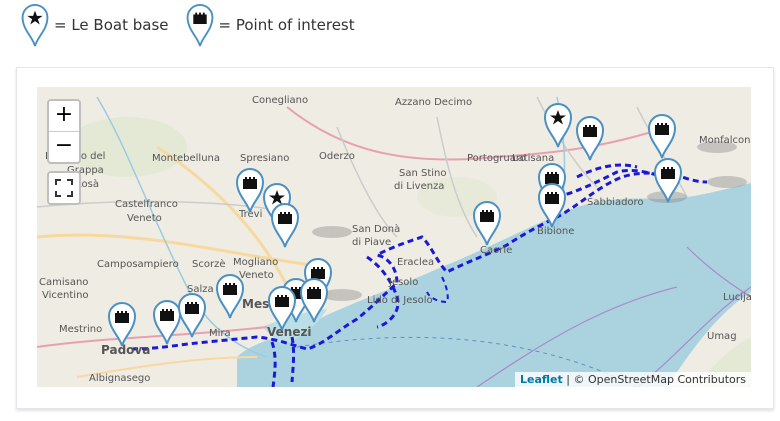 The width and height of the screenshot is (780, 421). I want to click on base-marker, so click(558, 125).